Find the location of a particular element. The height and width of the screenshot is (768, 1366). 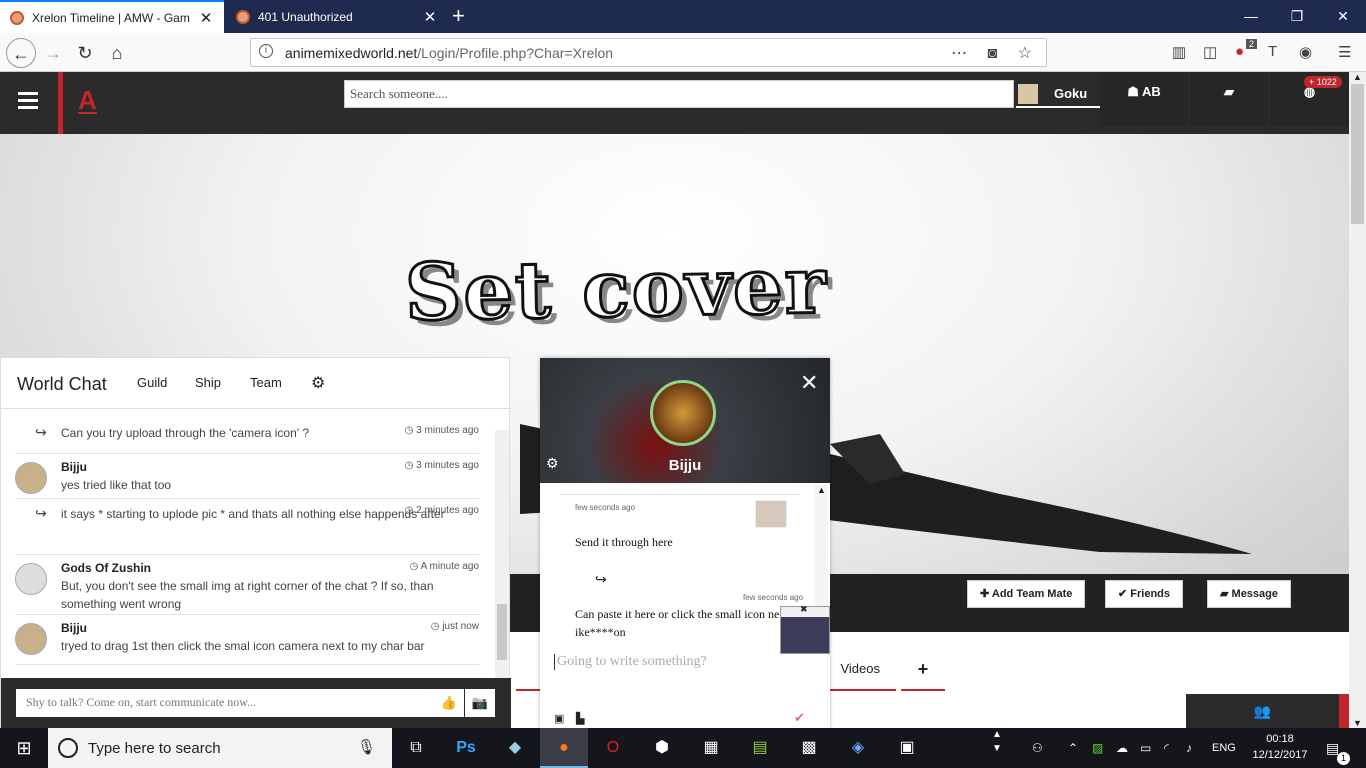

onedrive-icon: ☁ is located at coordinates (1122, 748).